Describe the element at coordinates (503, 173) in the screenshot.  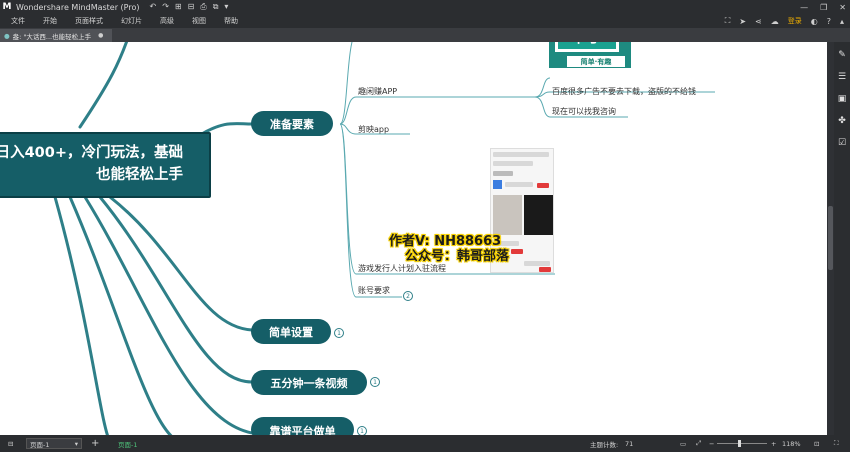
I see `phone-tab` at that location.